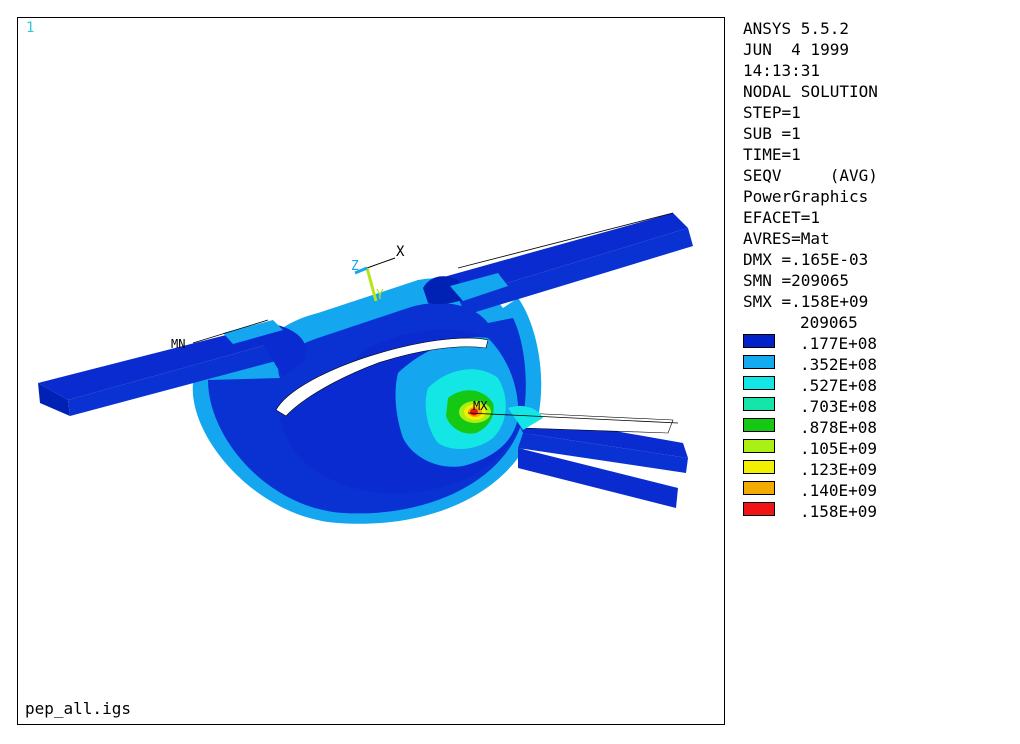 Image resolution: width=1020 pixels, height=744 pixels. Describe the element at coordinates (480, 406) in the screenshot. I see `max-marker-label: MX` at that location.